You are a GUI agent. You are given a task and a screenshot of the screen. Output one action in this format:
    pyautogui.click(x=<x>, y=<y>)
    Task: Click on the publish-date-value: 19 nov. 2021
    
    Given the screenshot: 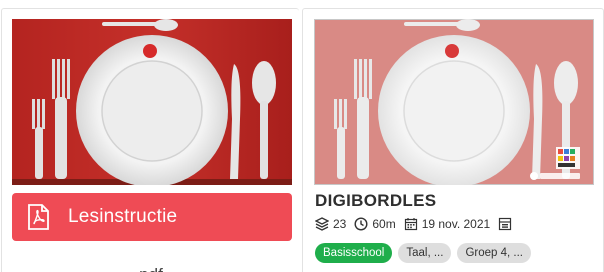 What is the action you would take?
    pyautogui.click(x=456, y=224)
    